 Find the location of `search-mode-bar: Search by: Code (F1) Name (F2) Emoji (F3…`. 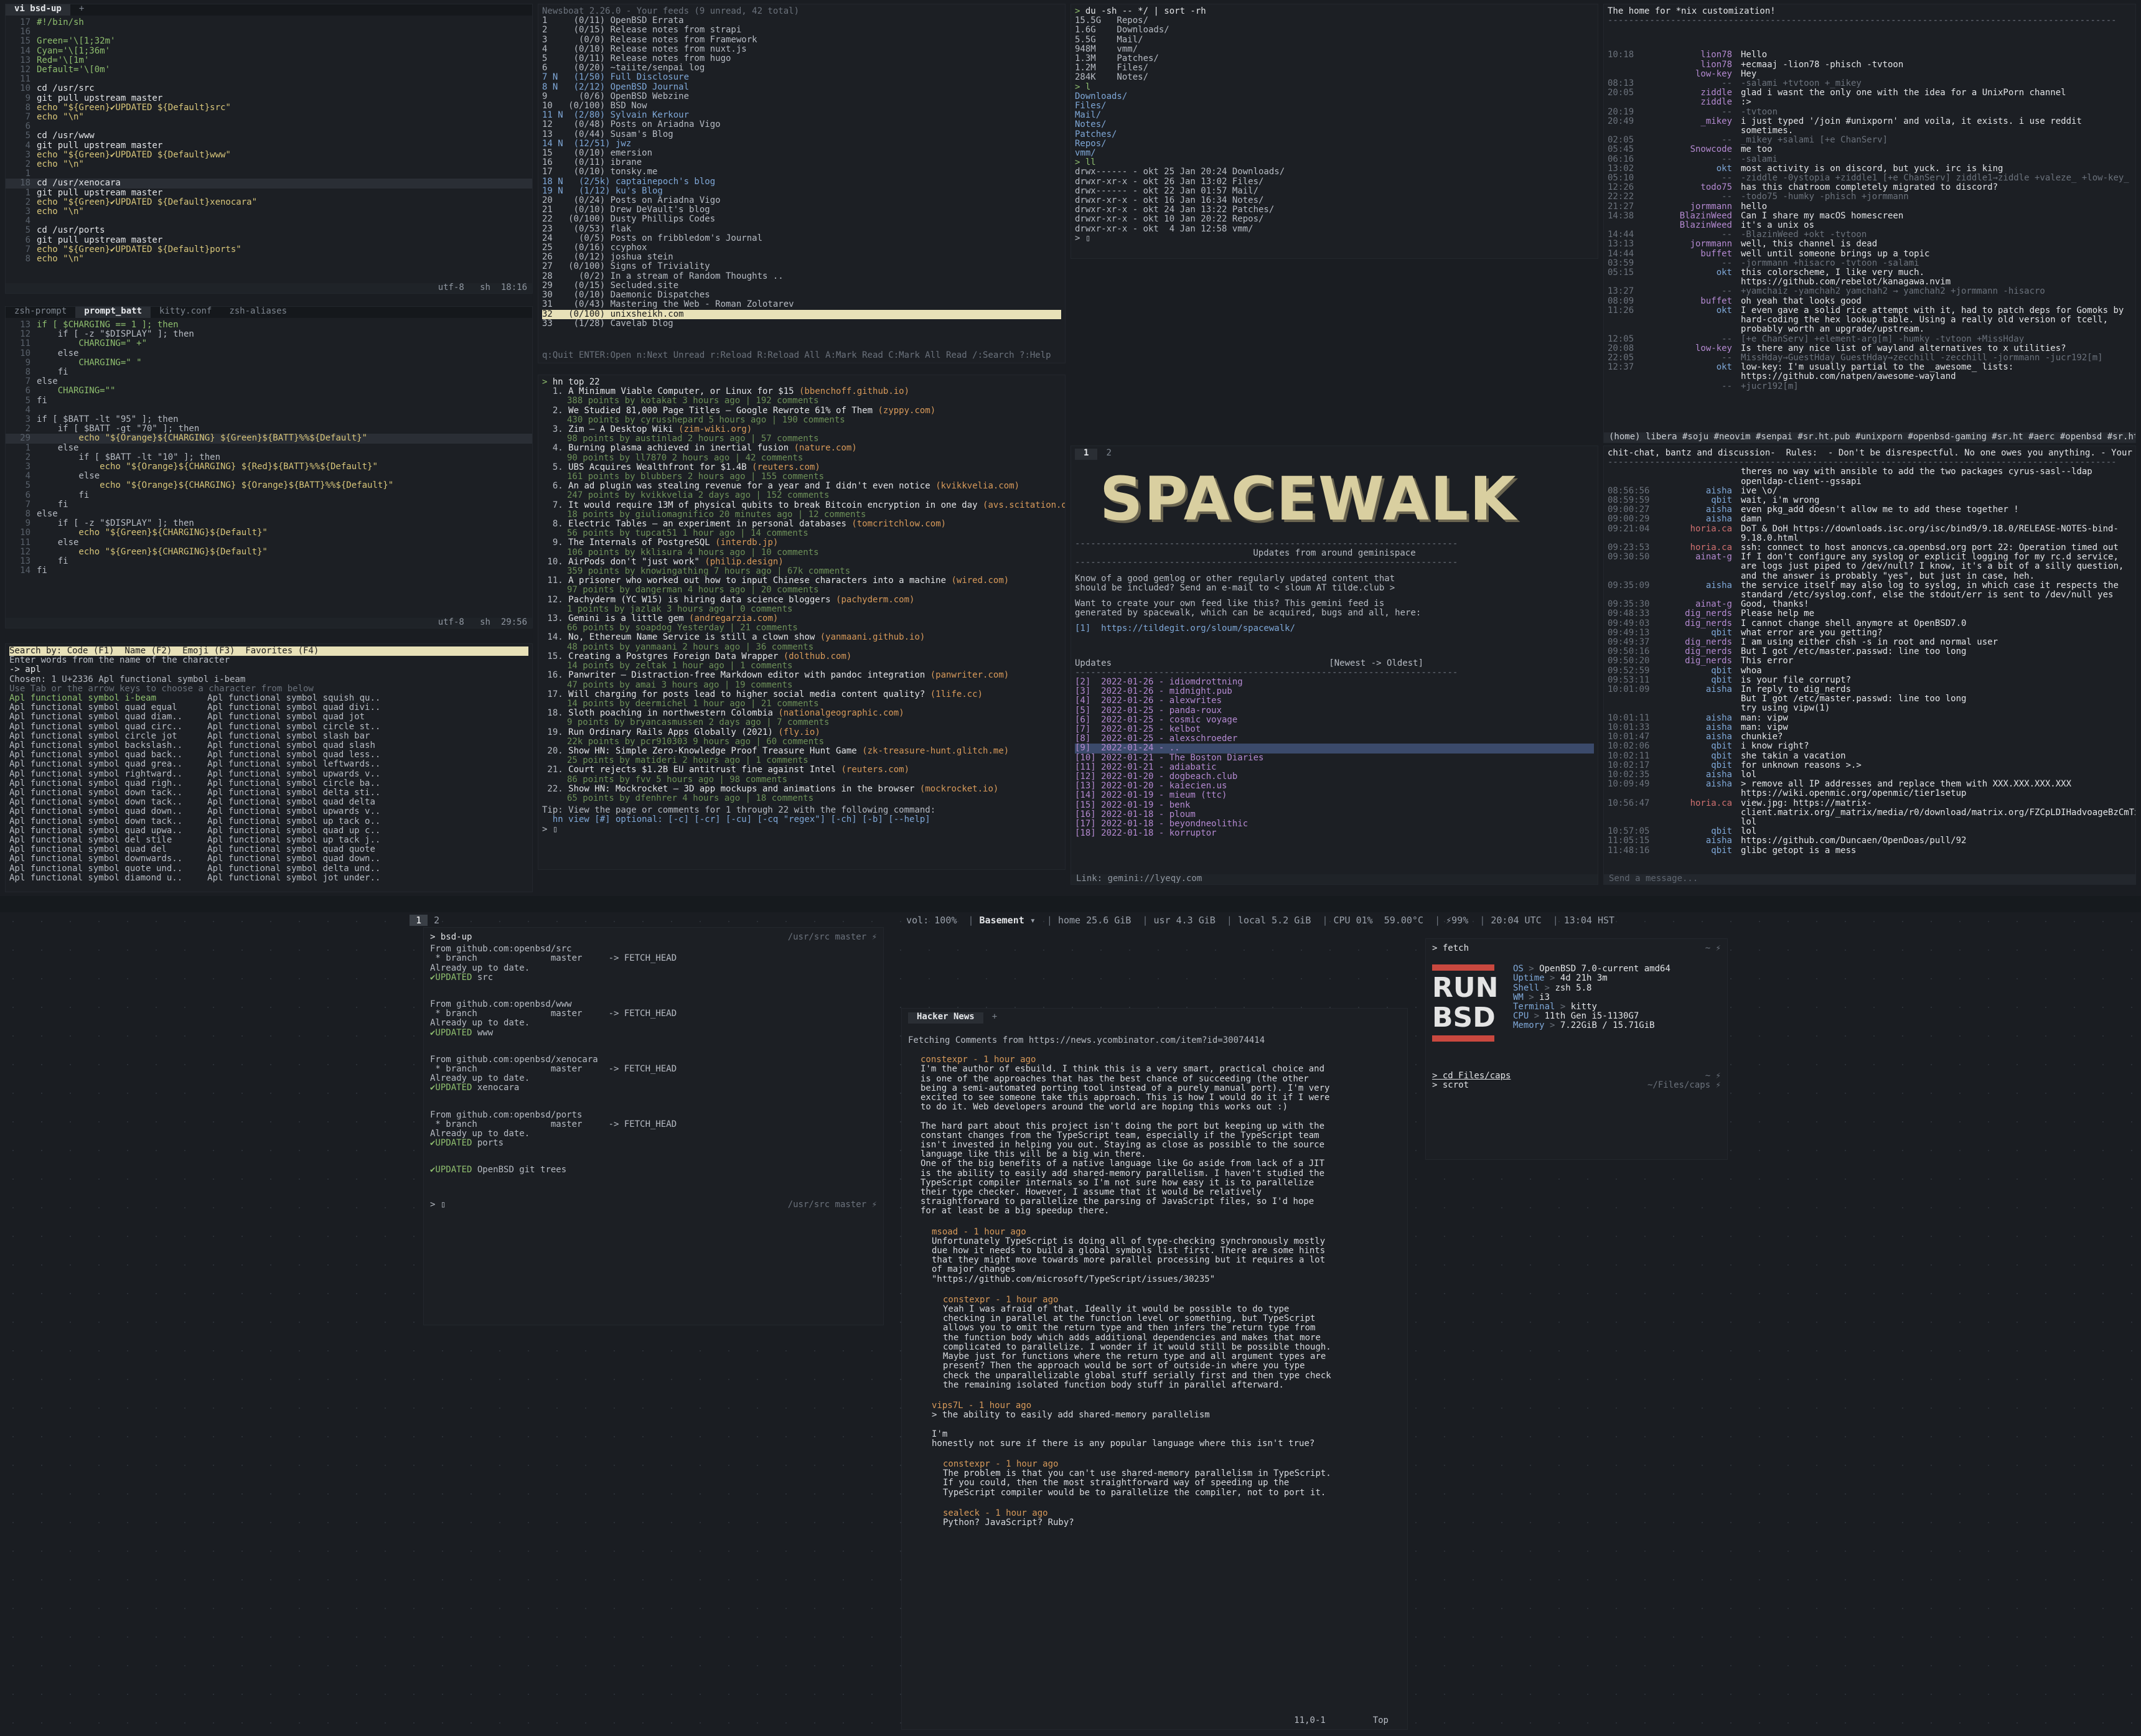

search-mode-bar: Search by: Code (F1) Name (F2) Emoji (F3… is located at coordinates (268, 651).